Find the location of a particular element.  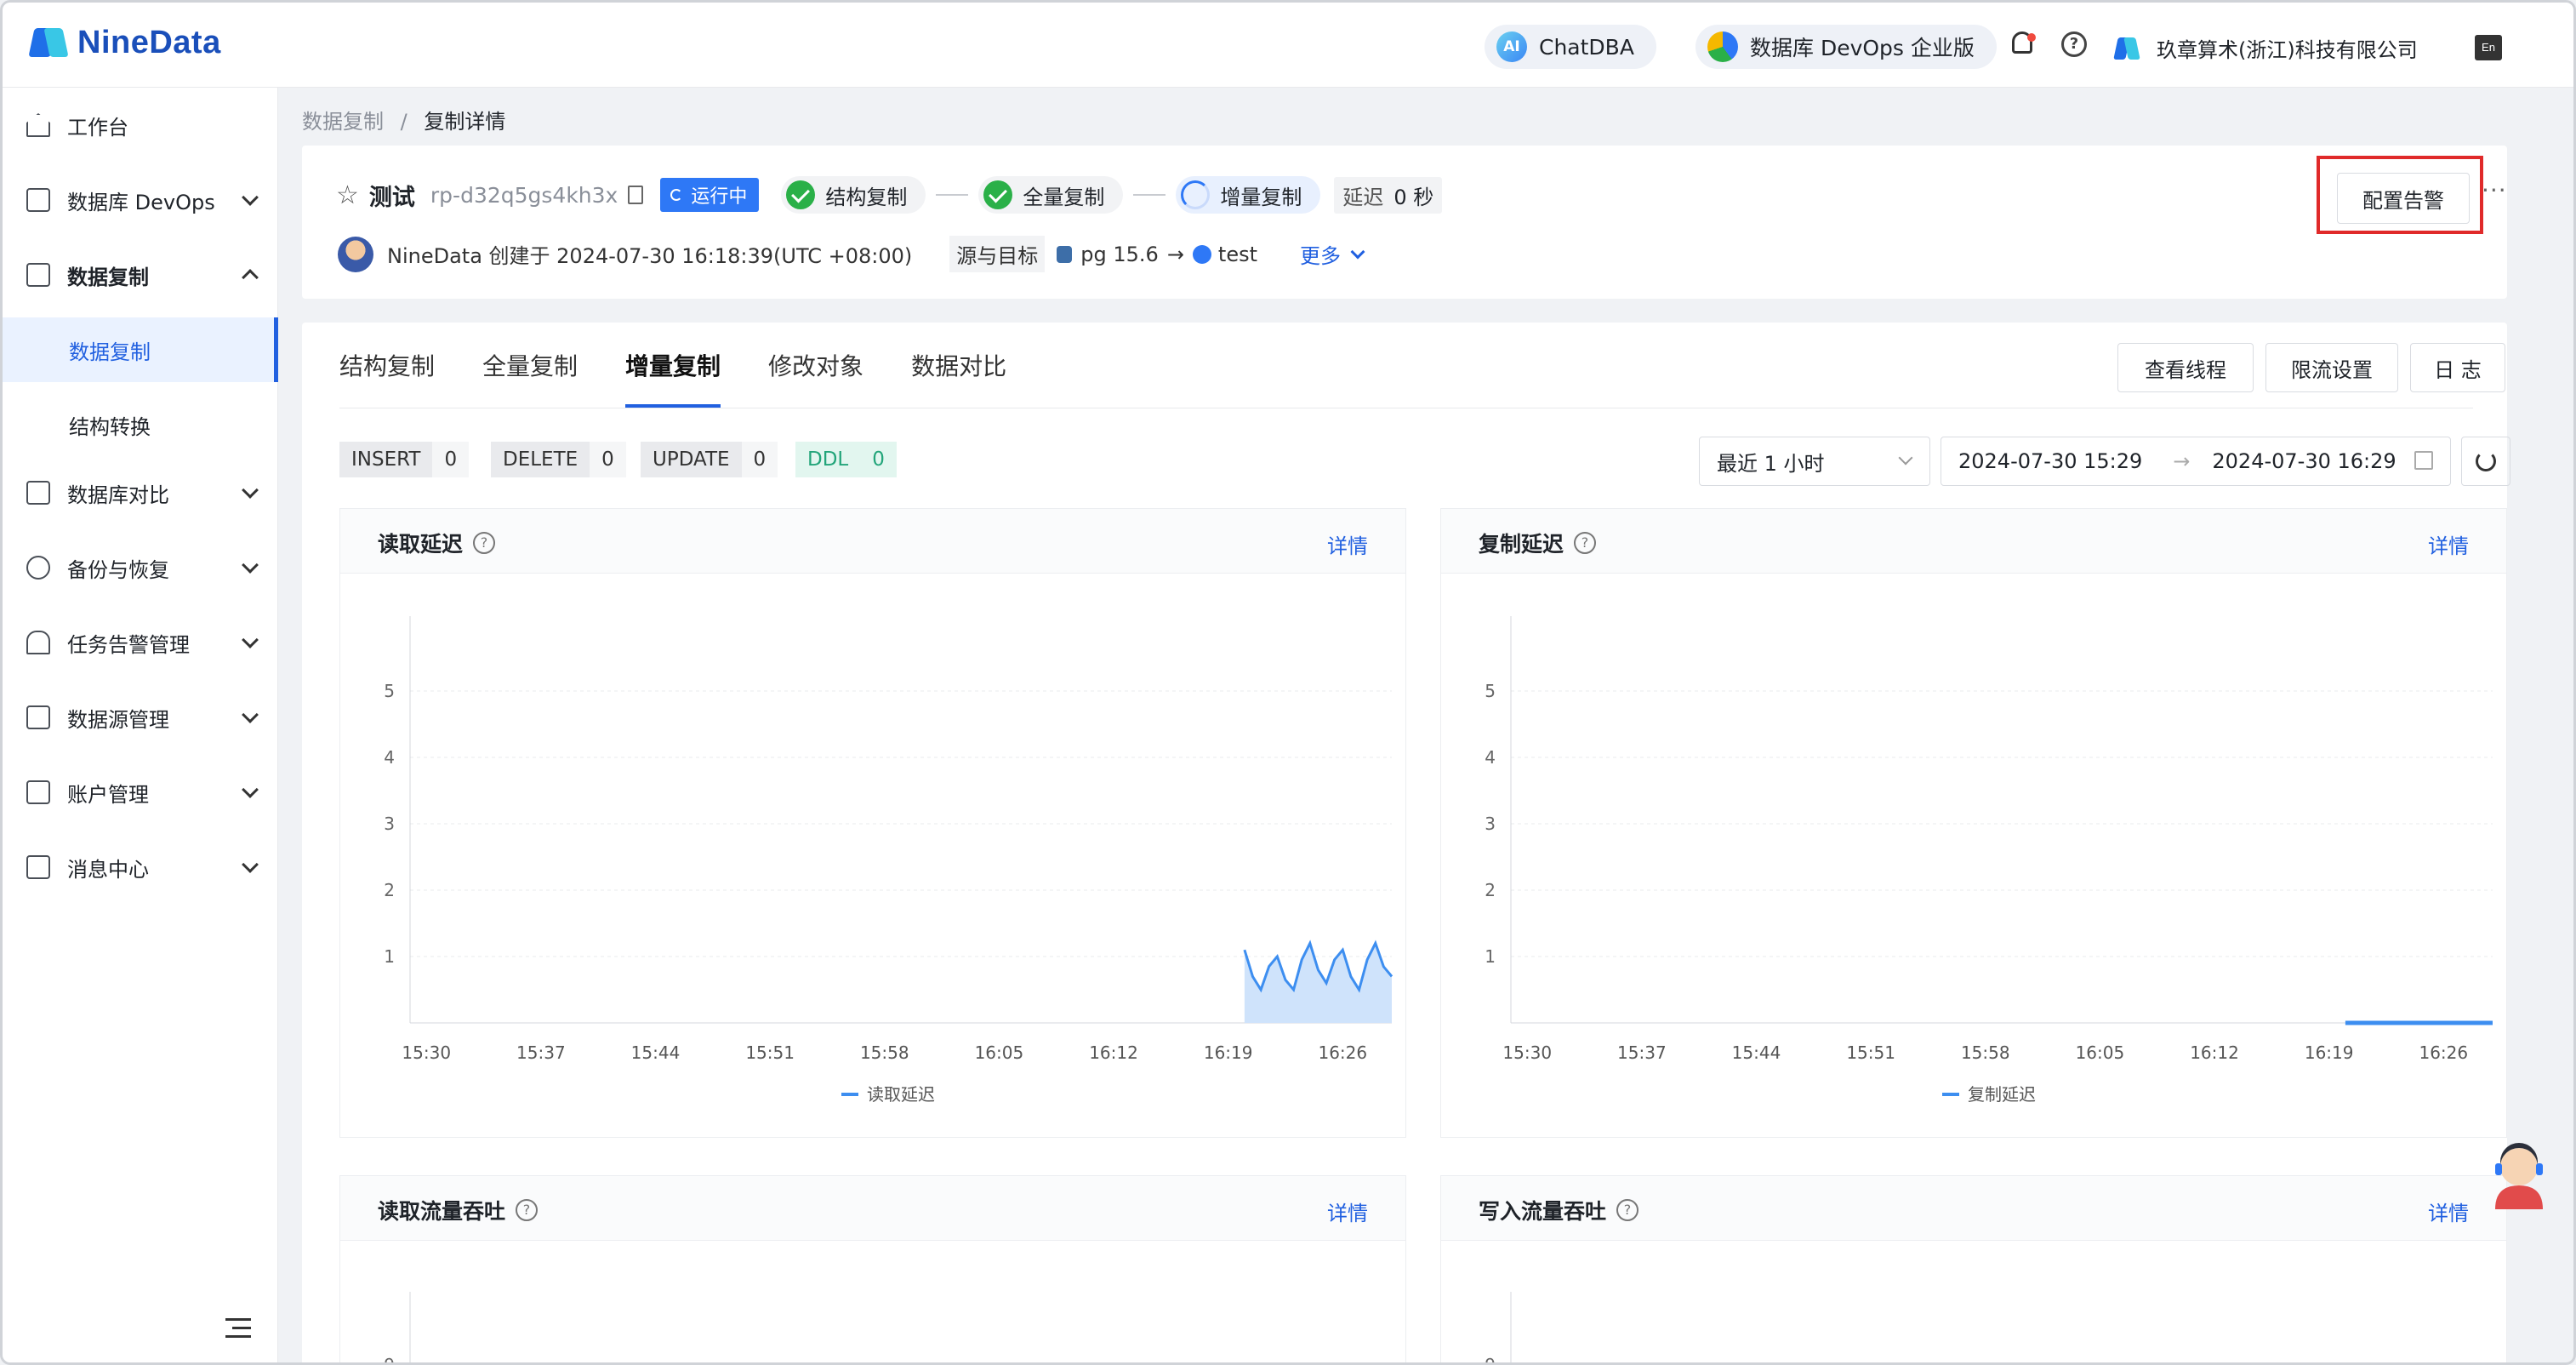

view-threads-button: 查看线程 is located at coordinates (2185, 367).